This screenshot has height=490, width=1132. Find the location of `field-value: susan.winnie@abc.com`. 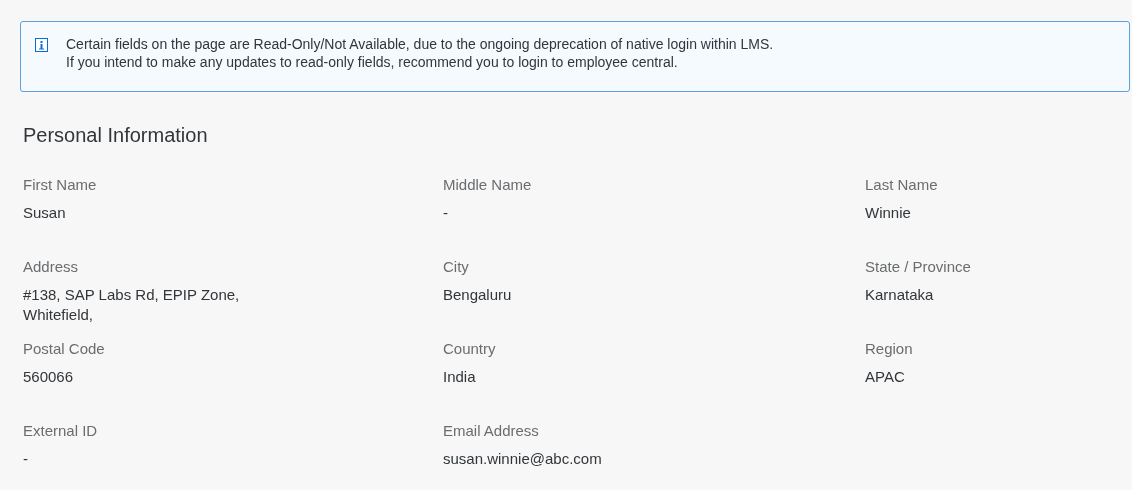

field-value: susan.winnie@abc.com is located at coordinates (522, 458).